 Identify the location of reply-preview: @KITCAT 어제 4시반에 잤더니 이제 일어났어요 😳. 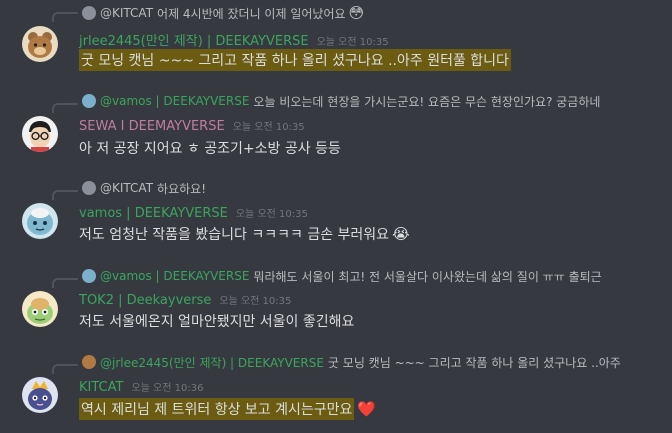
(223, 13).